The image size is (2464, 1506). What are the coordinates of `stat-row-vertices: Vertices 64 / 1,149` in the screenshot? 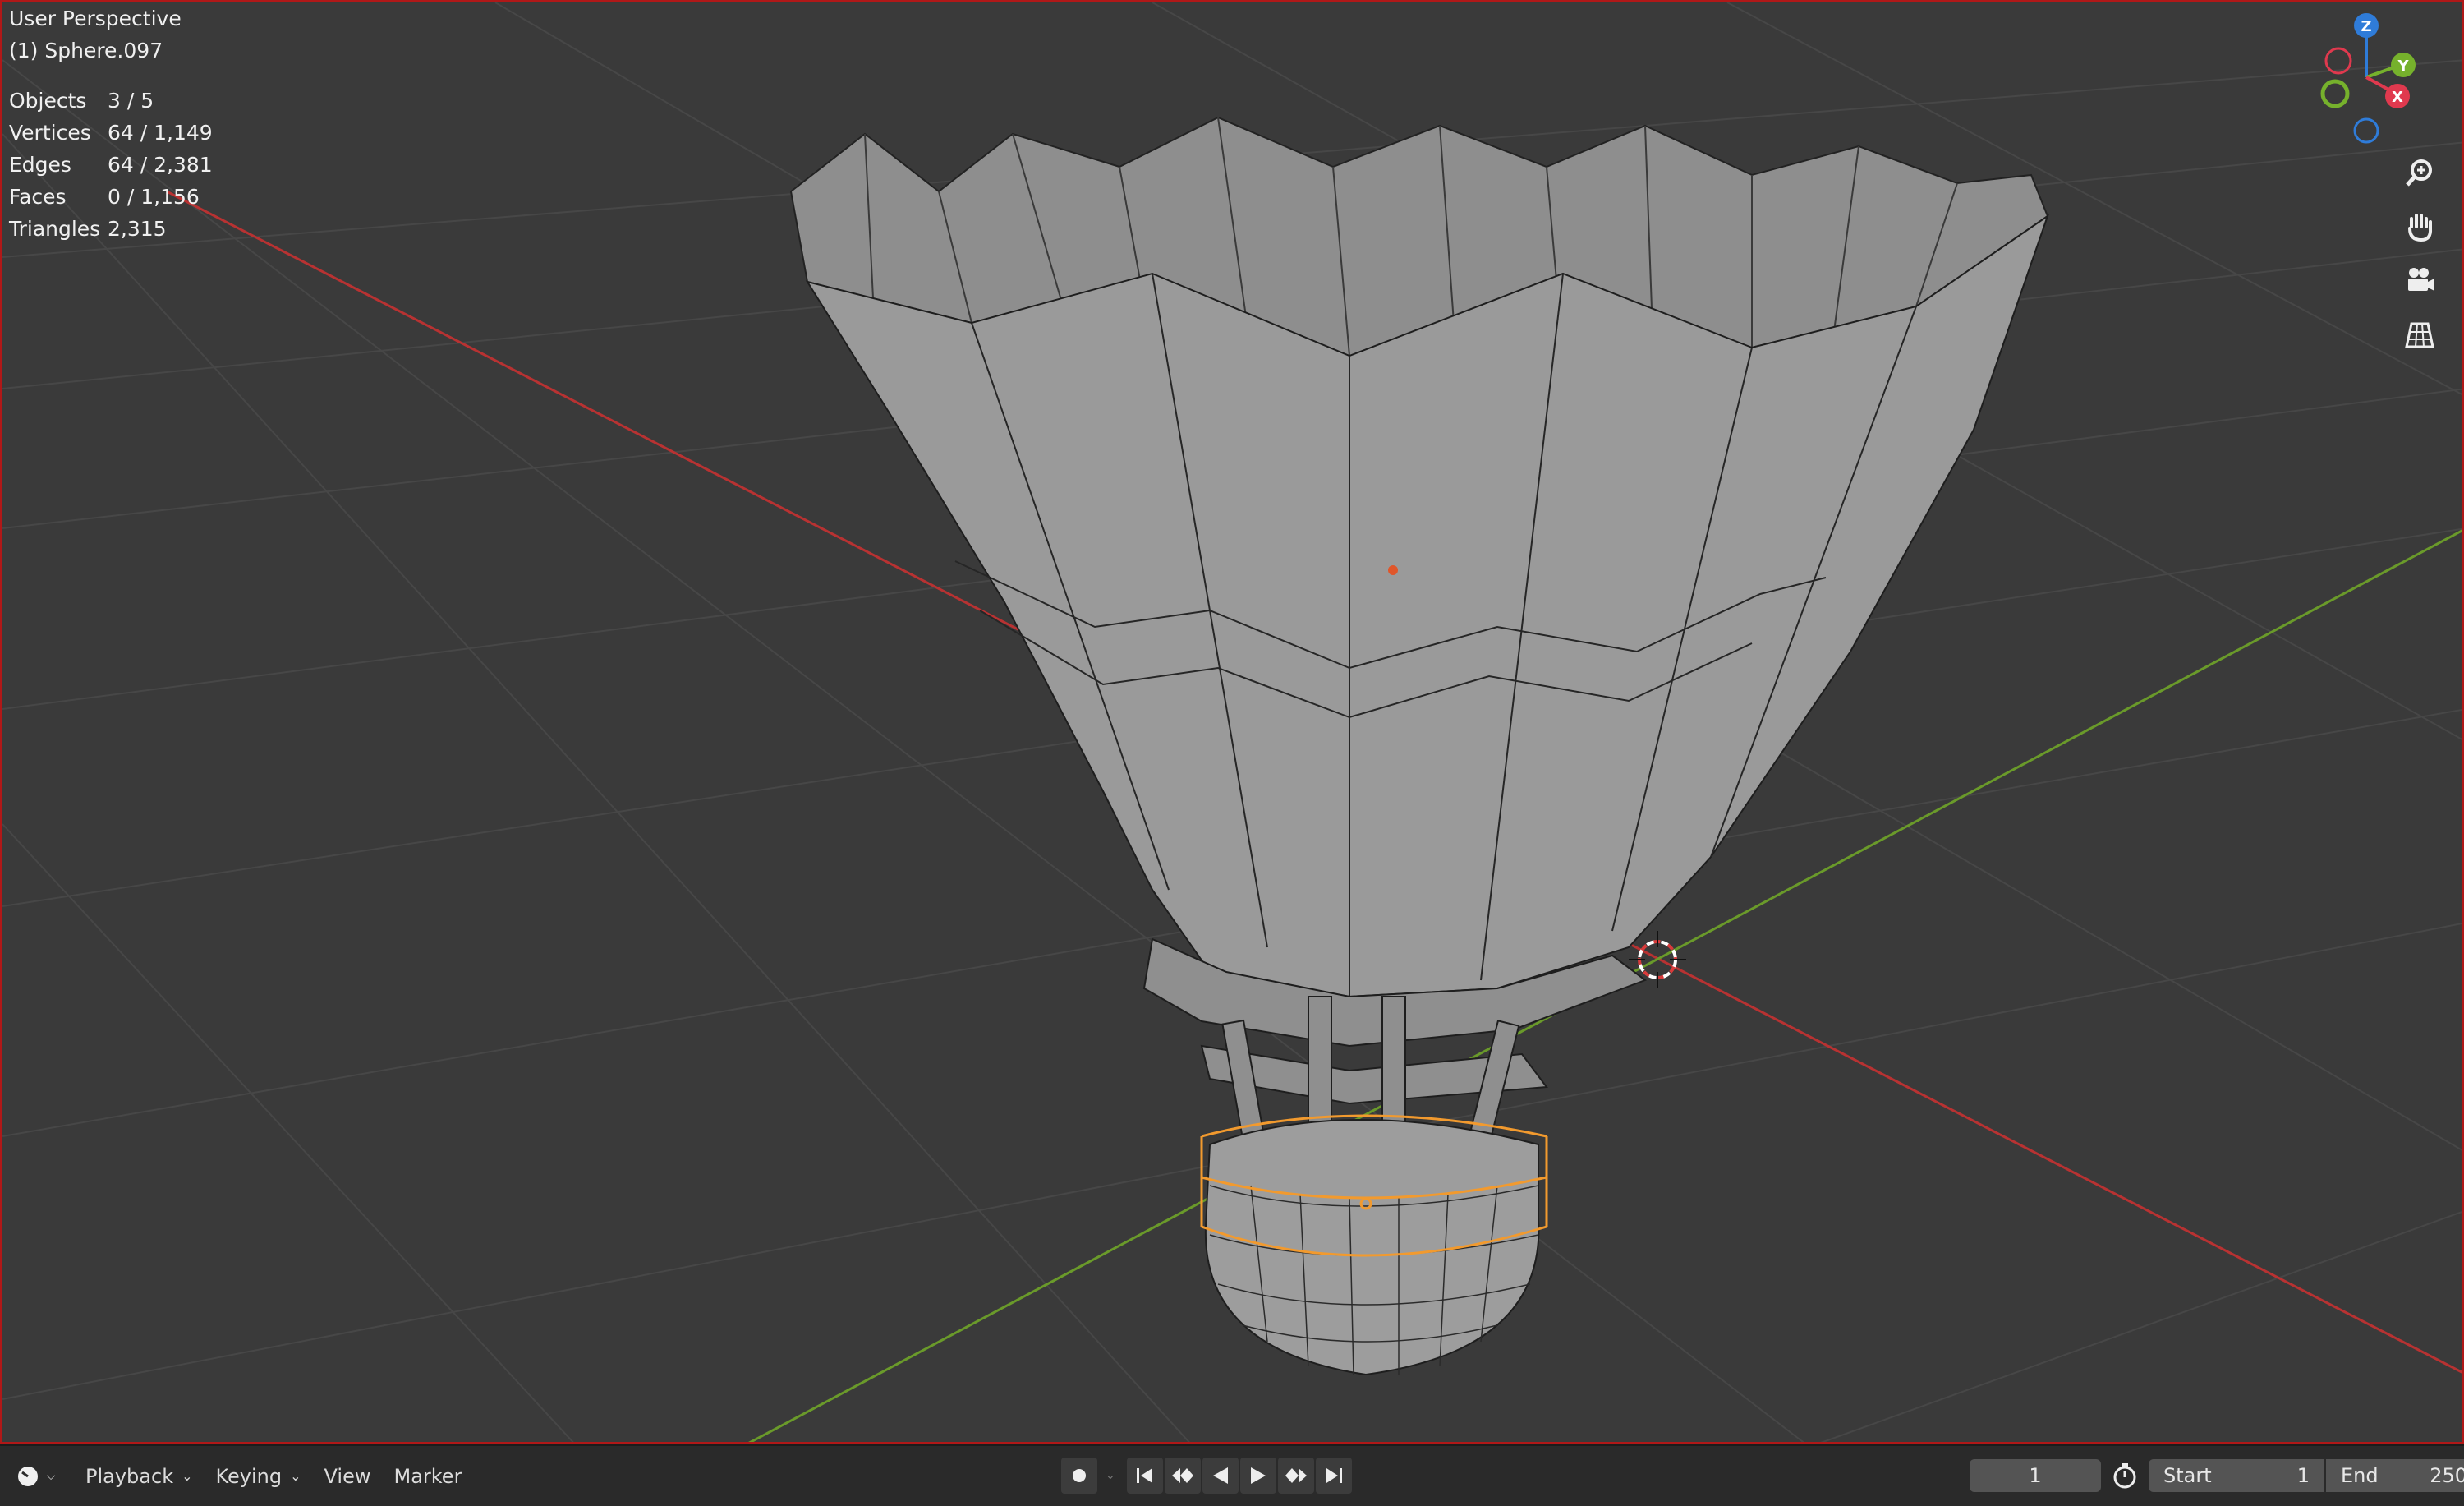 It's located at (111, 133).